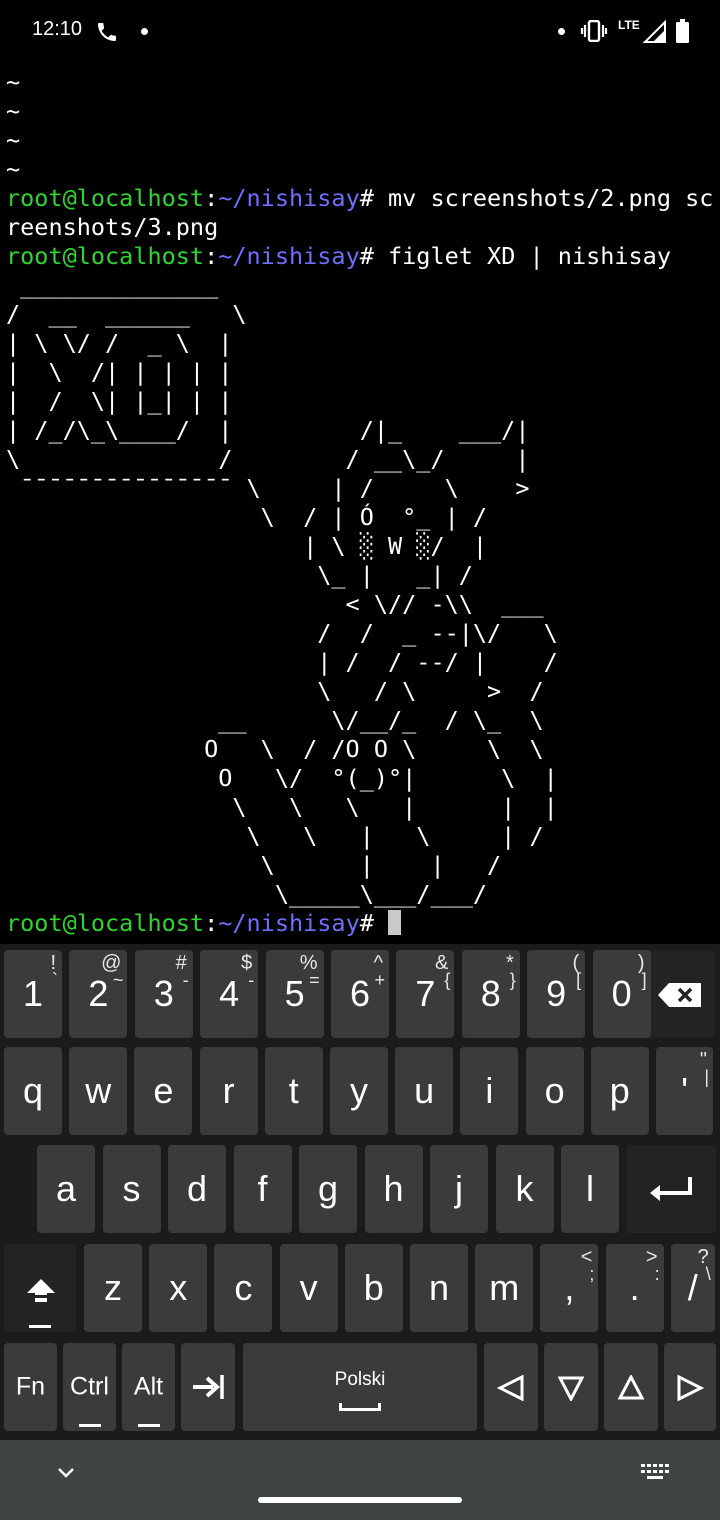  I want to click on key-row2-3: r, so click(228, 1091).